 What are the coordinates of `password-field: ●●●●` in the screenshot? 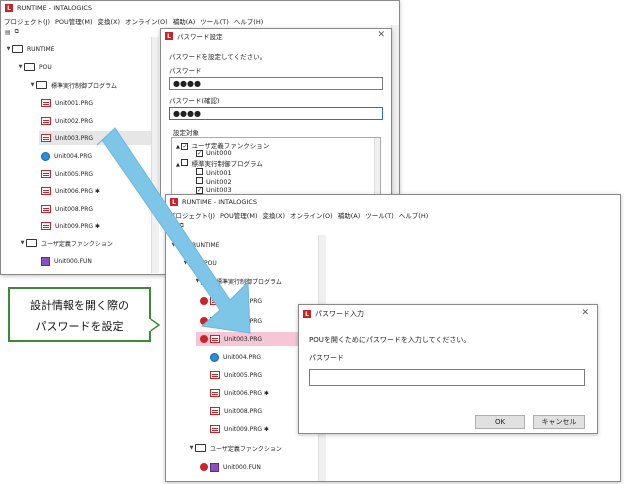 It's located at (276, 83).